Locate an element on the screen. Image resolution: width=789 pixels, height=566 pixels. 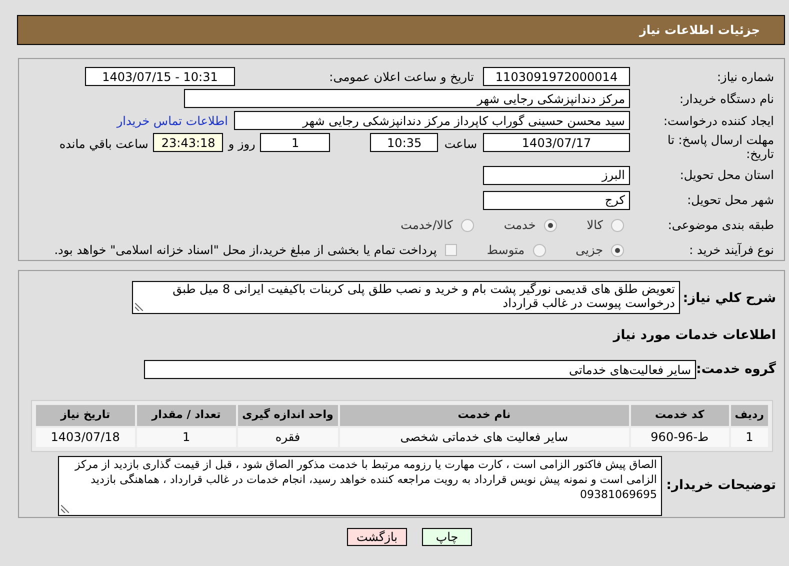
field-label: جزیی is located at coordinates (589, 251).